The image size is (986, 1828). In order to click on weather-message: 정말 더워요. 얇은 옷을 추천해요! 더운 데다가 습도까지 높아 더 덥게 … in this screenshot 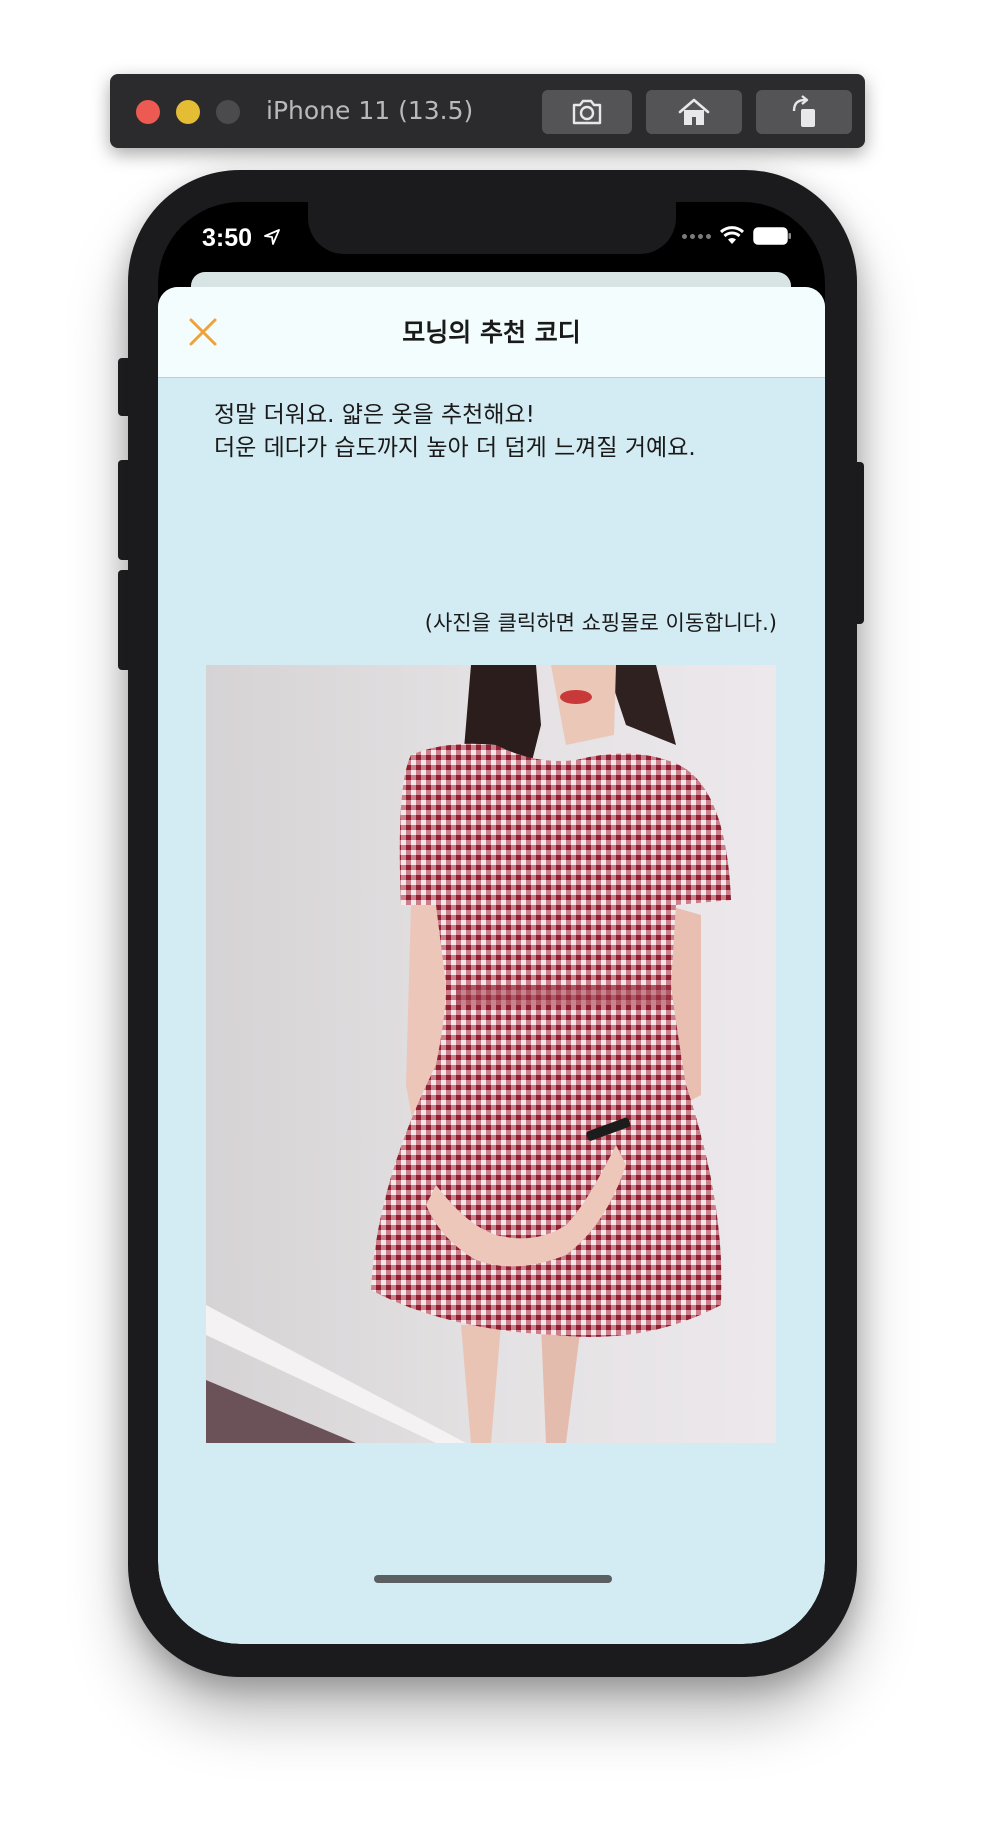, I will do `click(455, 432)`.